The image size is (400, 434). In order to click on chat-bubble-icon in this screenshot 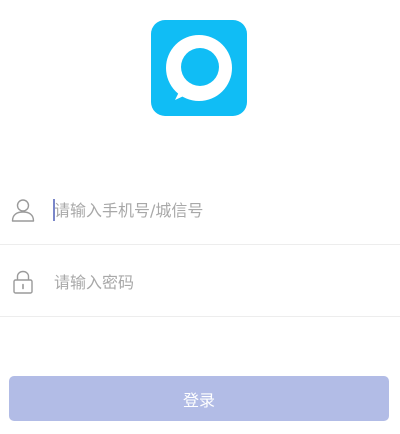, I will do `click(199, 68)`.